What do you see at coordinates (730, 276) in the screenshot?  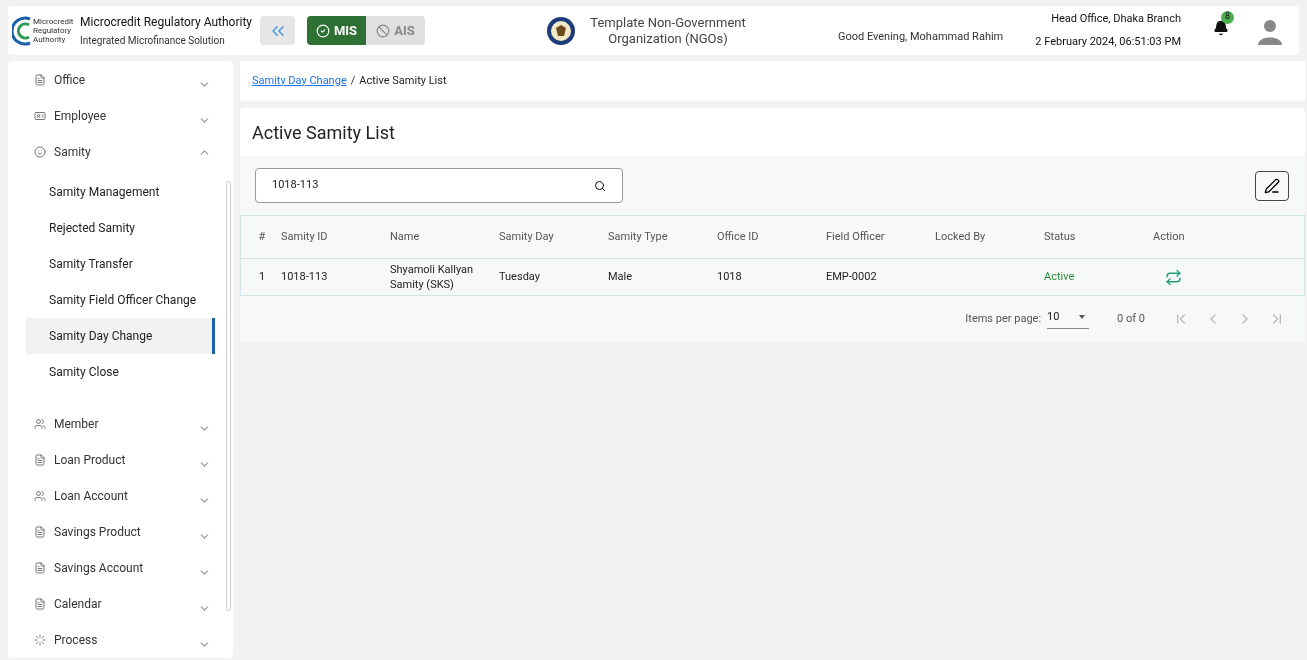 I see `table-cell-text: 1018` at bounding box center [730, 276].